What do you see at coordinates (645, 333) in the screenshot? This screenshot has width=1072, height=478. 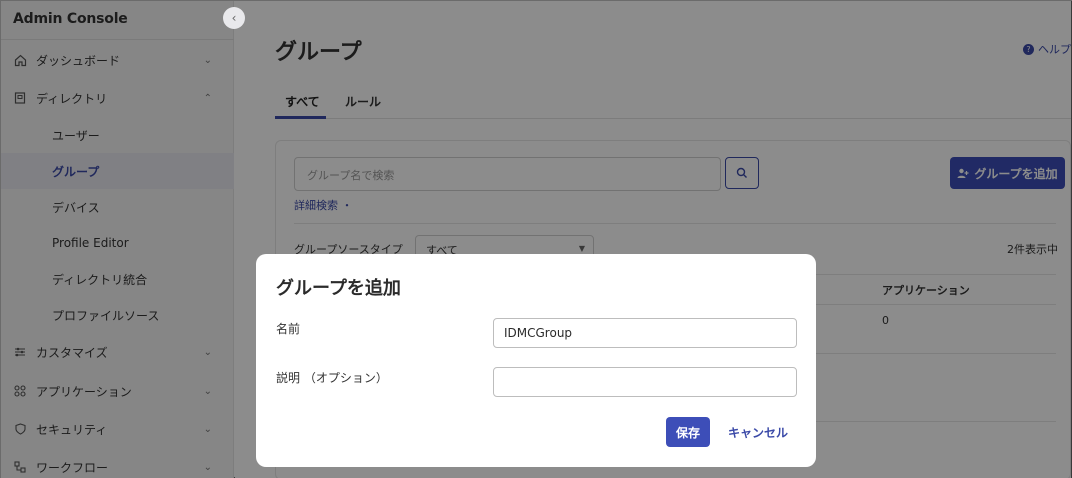 I see `name-field` at bounding box center [645, 333].